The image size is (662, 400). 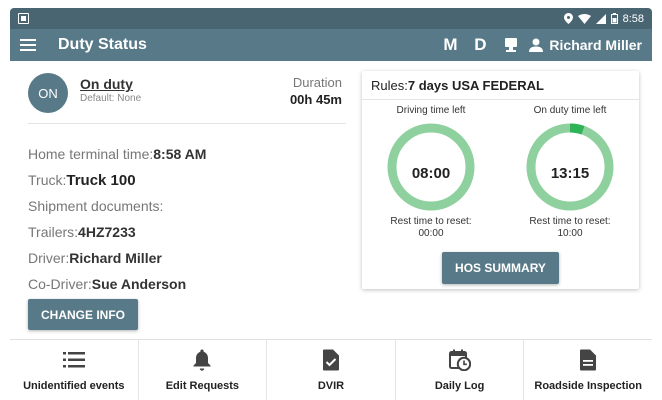 I want to click on rules-title: Rules:7 days USA FEDERAL, so click(x=457, y=85).